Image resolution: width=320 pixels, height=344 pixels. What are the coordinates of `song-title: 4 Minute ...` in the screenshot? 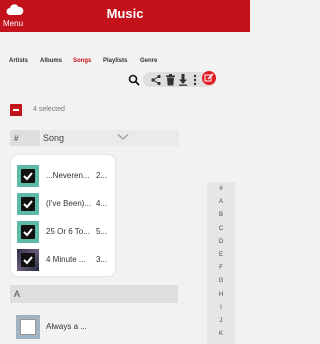 It's located at (66, 259).